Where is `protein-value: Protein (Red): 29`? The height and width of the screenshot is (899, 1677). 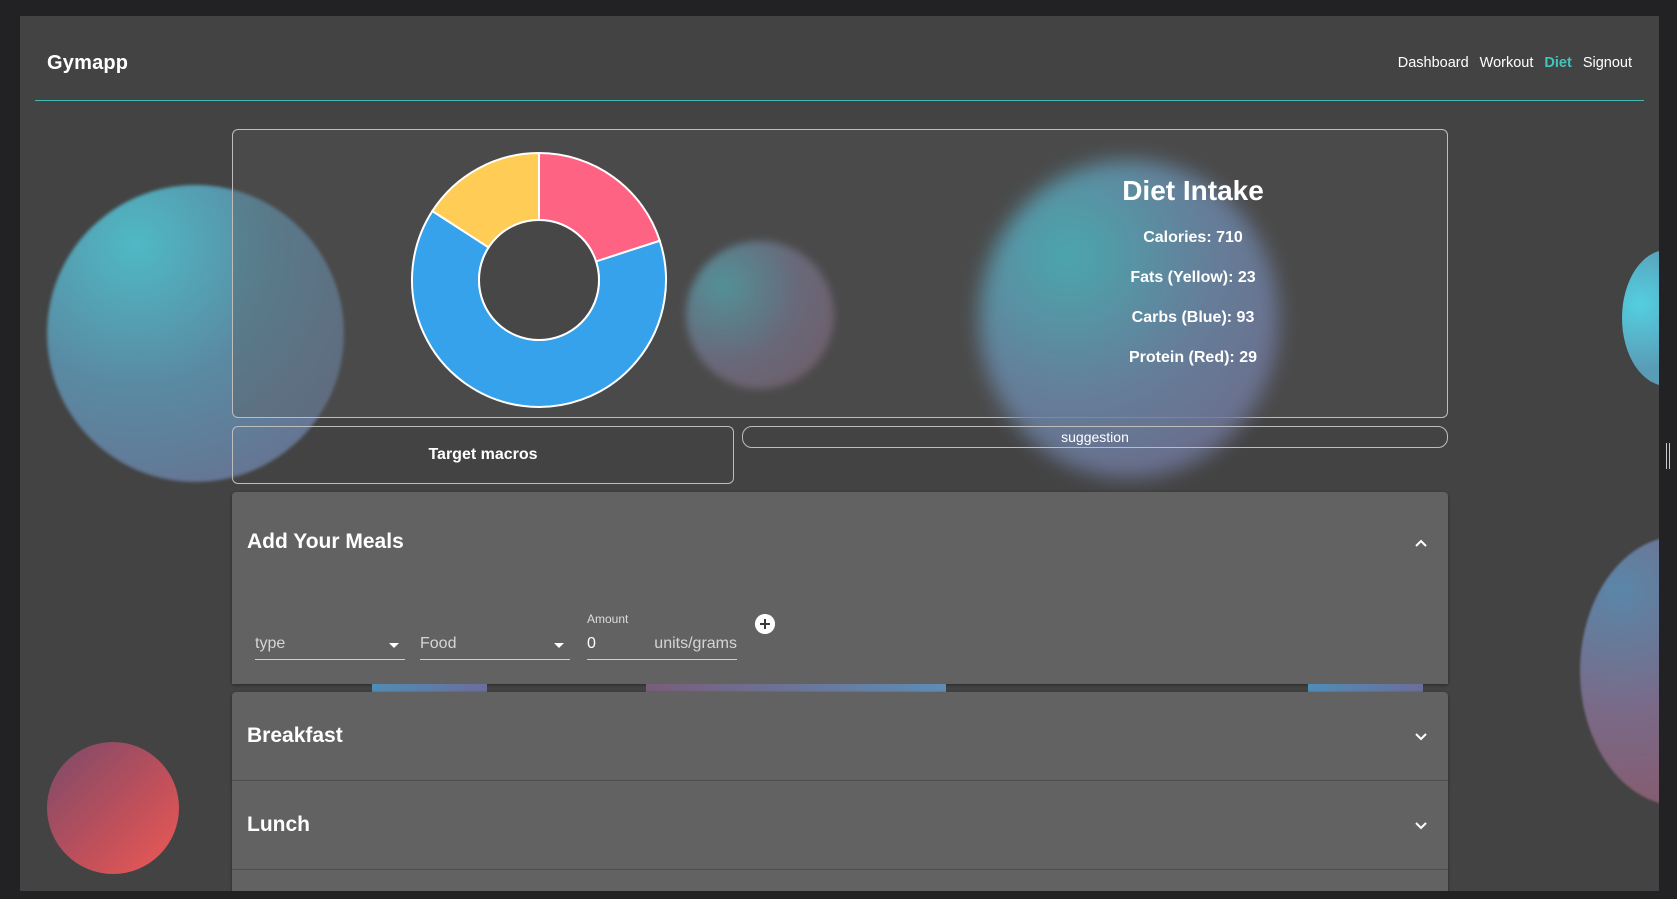
protein-value: Protein (Red): 29 is located at coordinates (1192, 357).